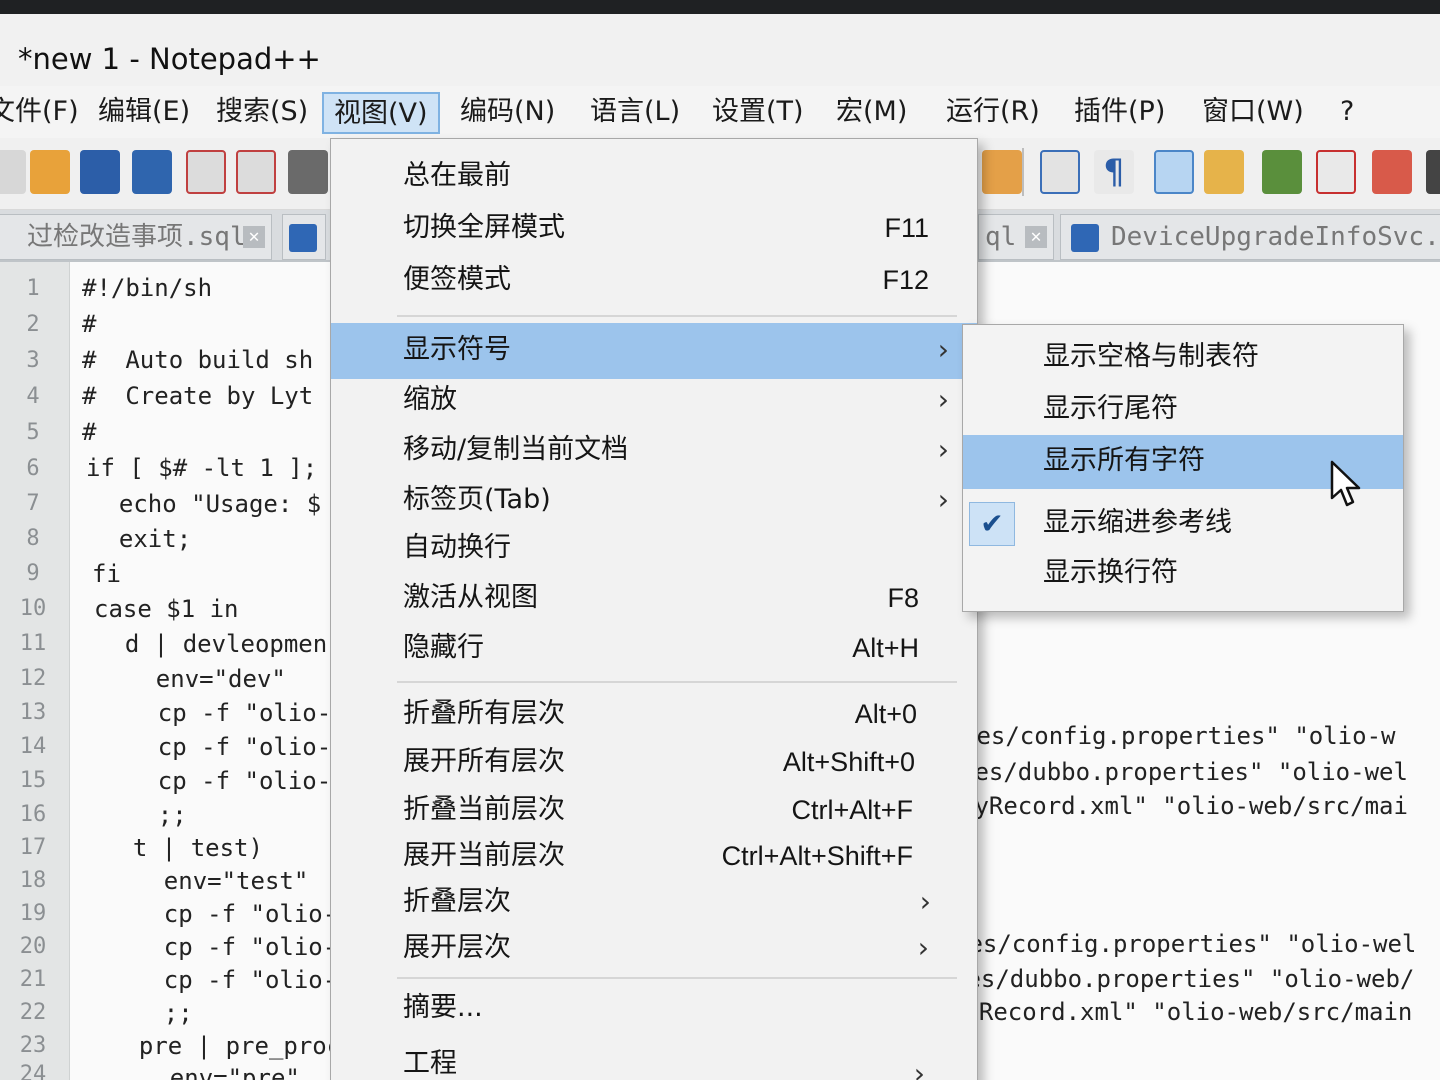 This screenshot has width=1440, height=1080. What do you see at coordinates (33, 1012) in the screenshot?
I see `line-number: 22` at bounding box center [33, 1012].